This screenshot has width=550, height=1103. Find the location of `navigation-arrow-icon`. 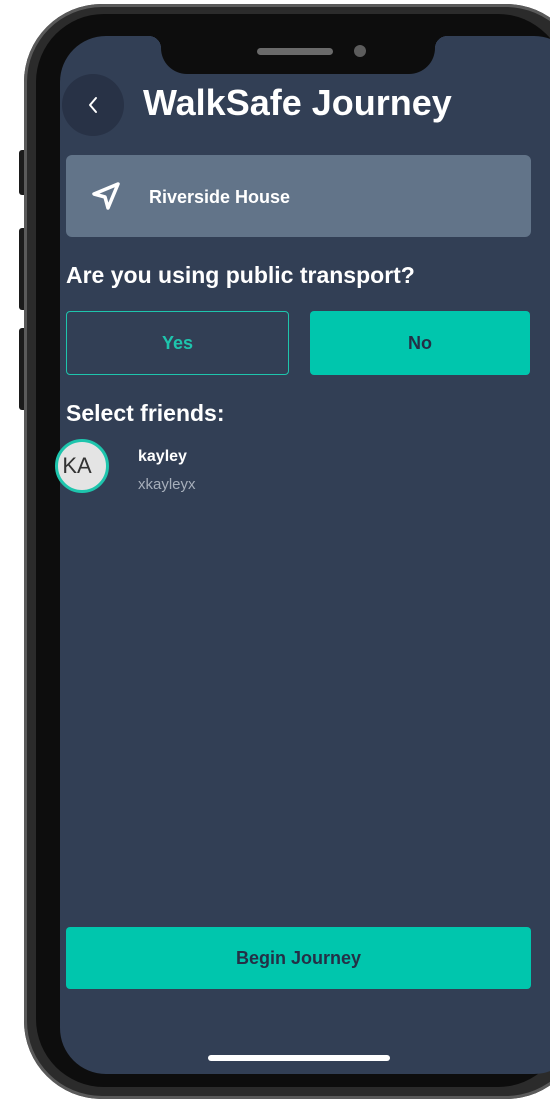

navigation-arrow-icon is located at coordinates (106, 196).